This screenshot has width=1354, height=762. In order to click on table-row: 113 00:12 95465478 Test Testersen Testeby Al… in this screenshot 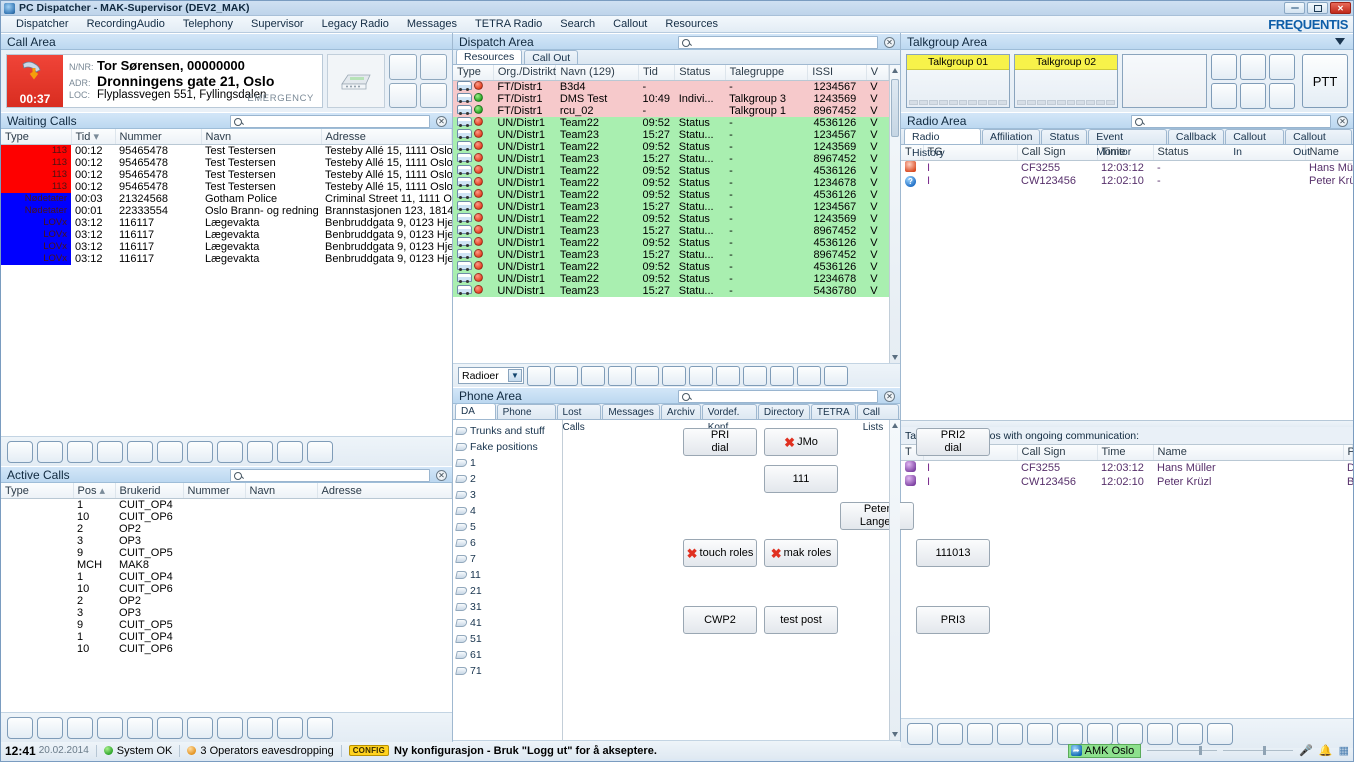, I will do `click(226, 187)`.